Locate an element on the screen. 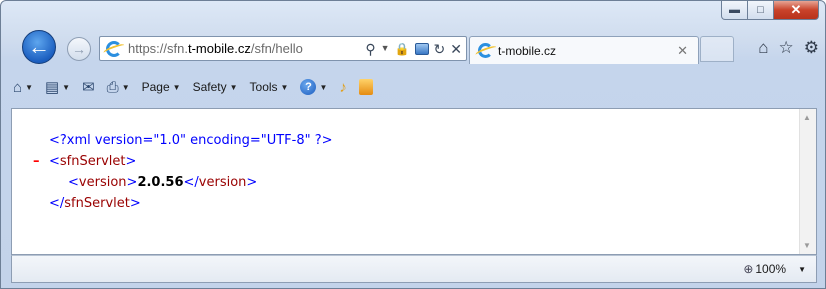  xml-declaration: <?xml version="1.0" encoding="UTF-8" ?> is located at coordinates (191, 140).